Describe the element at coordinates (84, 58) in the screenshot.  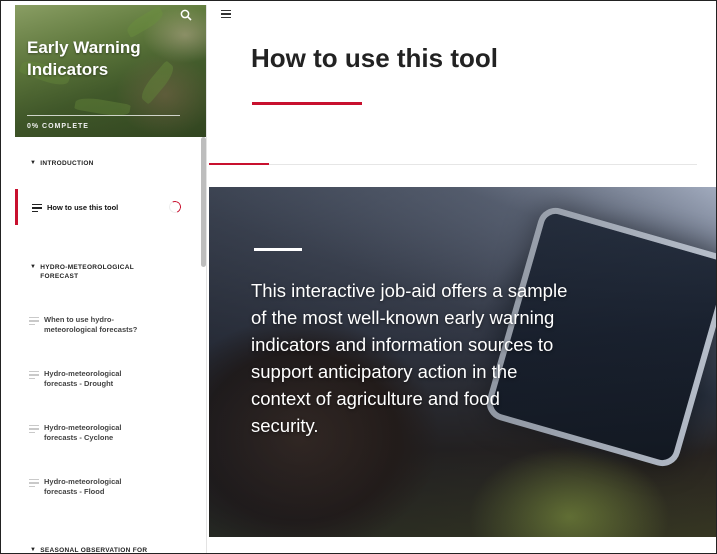
I see `course-title: Early Warning Indicators` at that location.